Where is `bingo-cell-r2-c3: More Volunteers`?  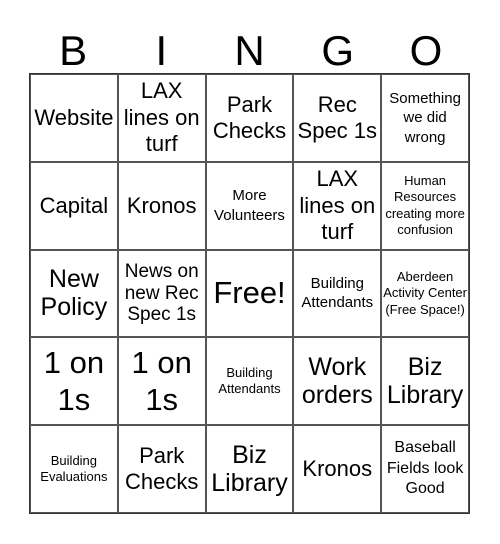 bingo-cell-r2-c3: More Volunteers is located at coordinates (249, 205).